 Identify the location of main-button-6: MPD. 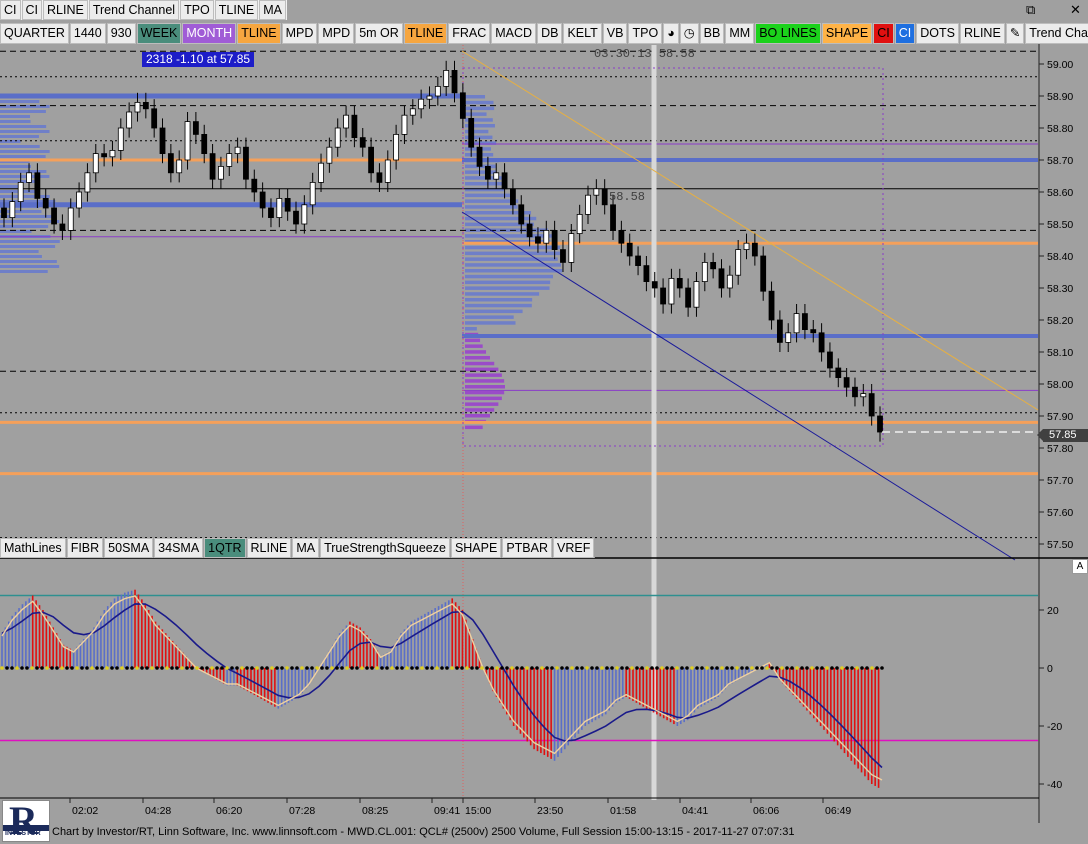
(299, 33).